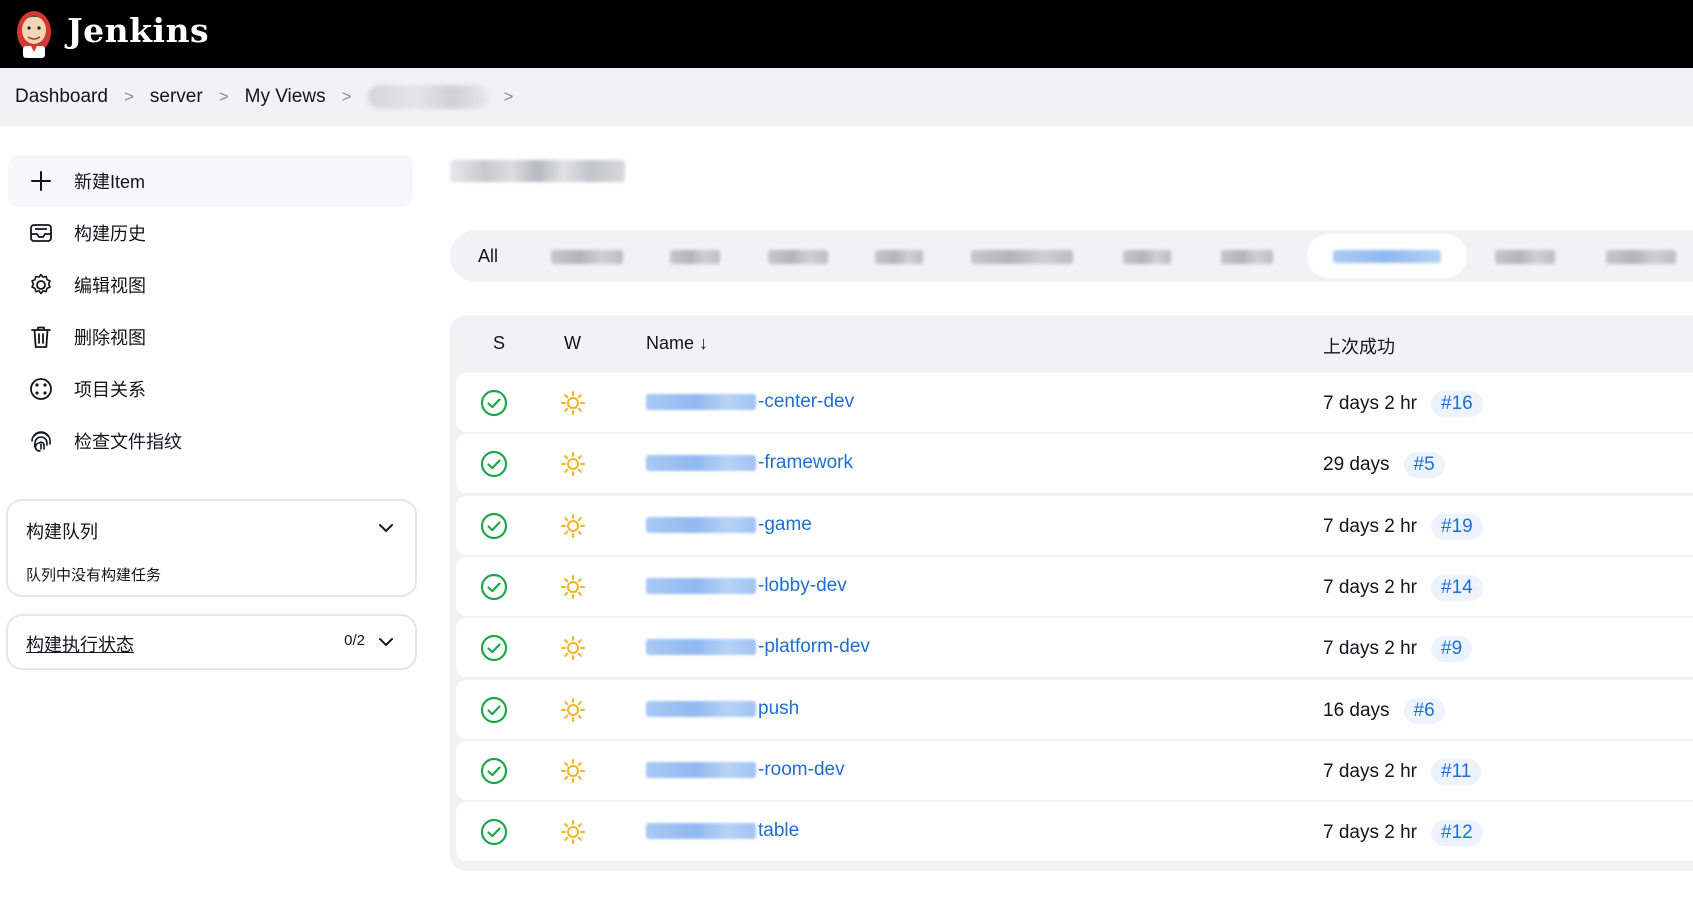  I want to click on sidebar-item-label: 编辑视图, so click(110, 286).